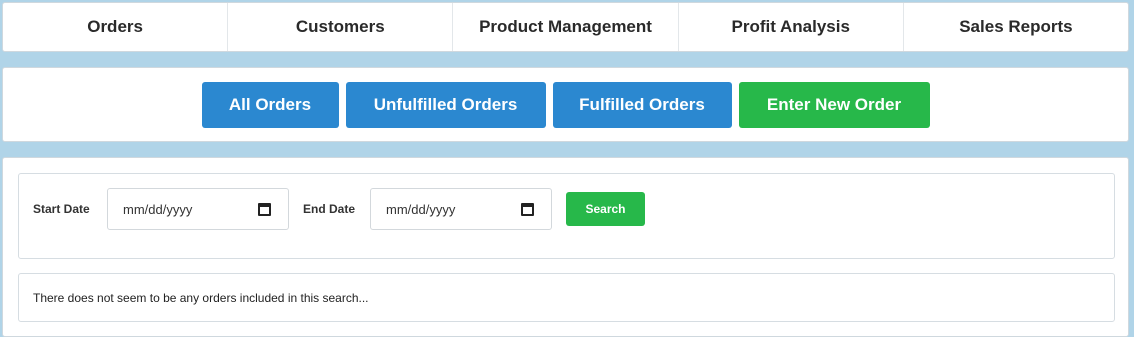 The image size is (1134, 337). Describe the element at coordinates (198, 209) in the screenshot. I see `start-date-input: mm/dd/yyyy` at that location.